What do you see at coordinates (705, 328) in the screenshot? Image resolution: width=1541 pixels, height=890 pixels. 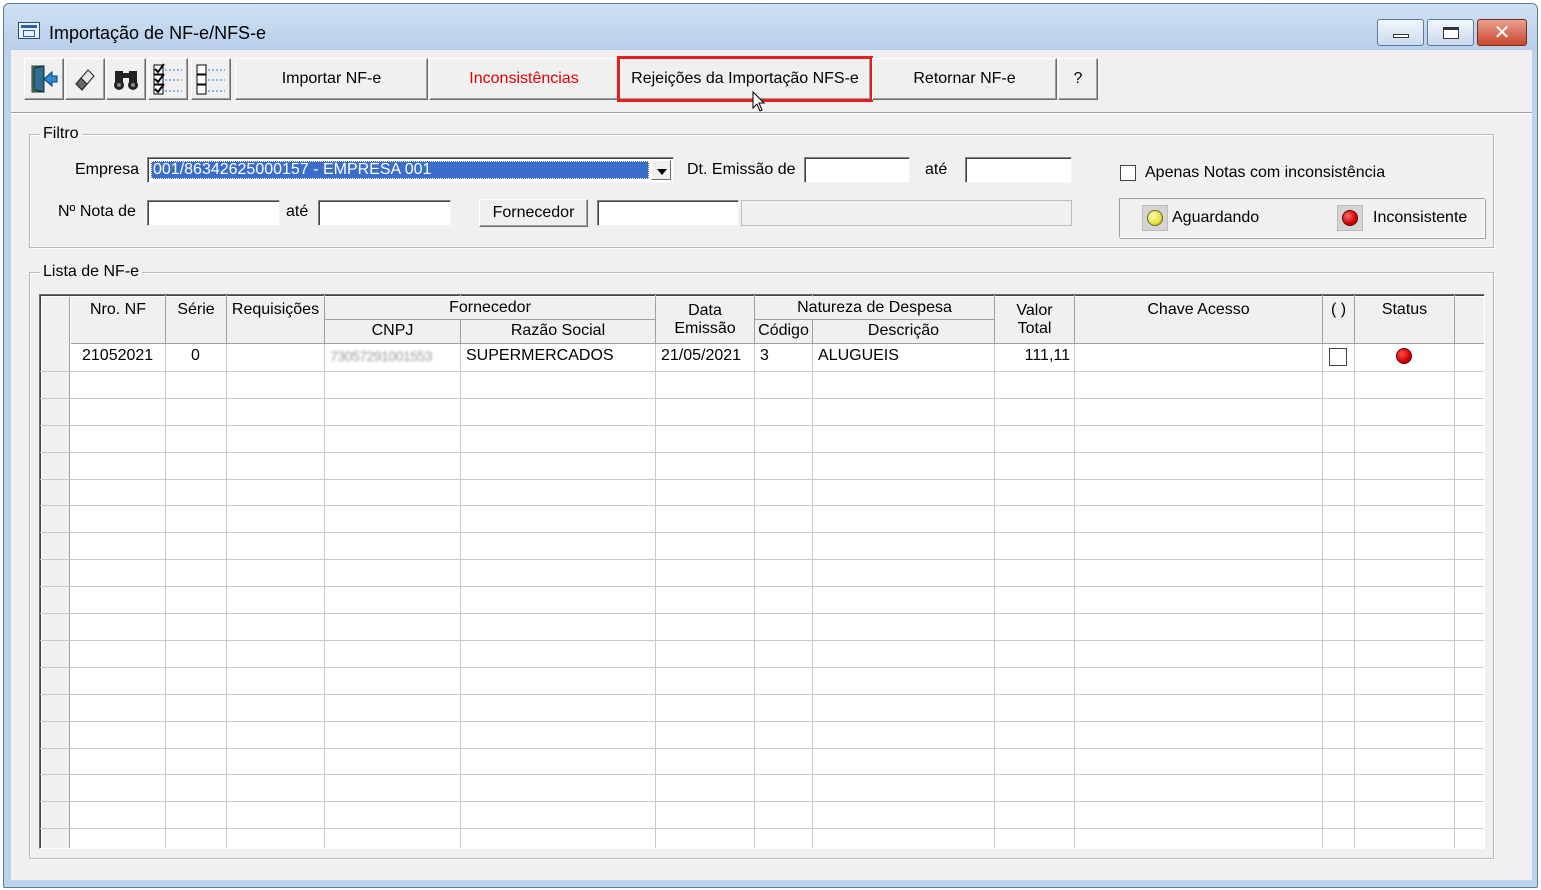 I see `header-data-line2: Emissão` at bounding box center [705, 328].